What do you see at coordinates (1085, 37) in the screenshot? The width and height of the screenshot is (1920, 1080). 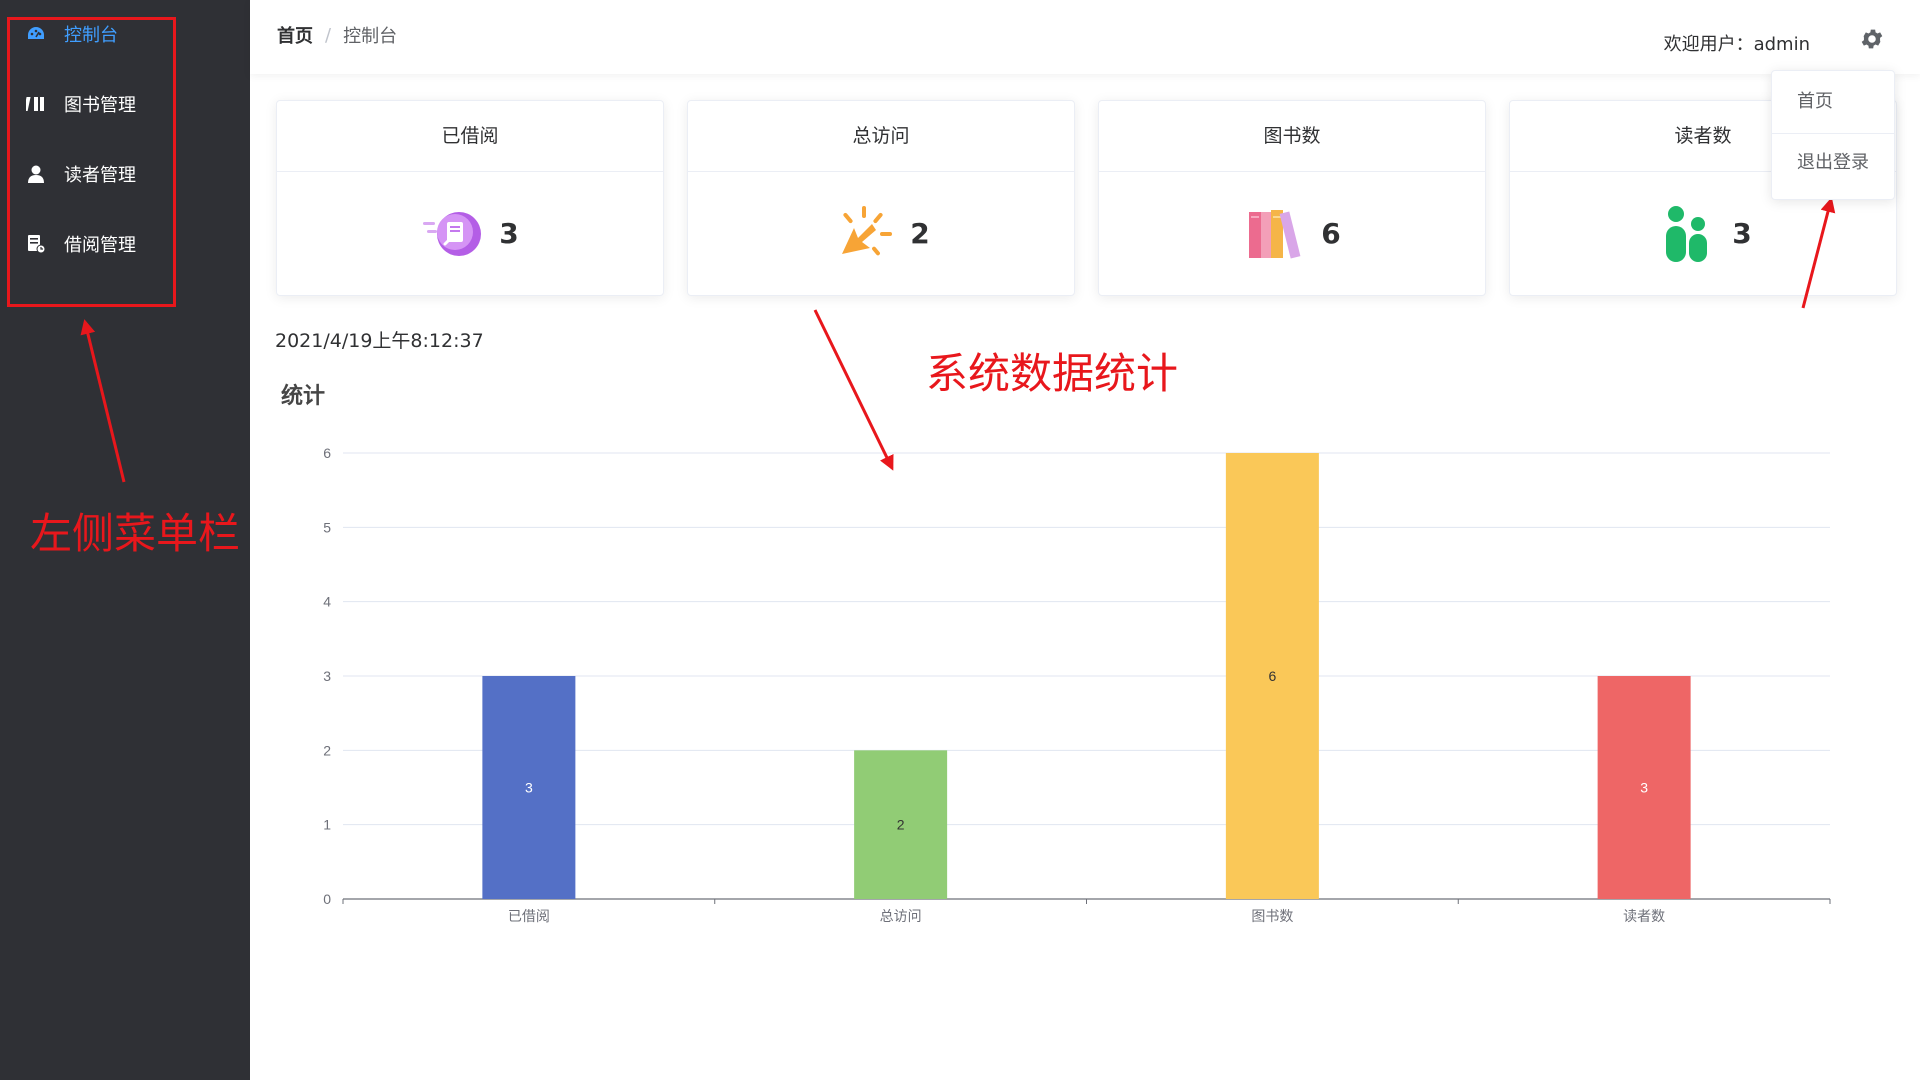 I see `top-header: 首页 / 控制台 欢迎用户：admin` at bounding box center [1085, 37].